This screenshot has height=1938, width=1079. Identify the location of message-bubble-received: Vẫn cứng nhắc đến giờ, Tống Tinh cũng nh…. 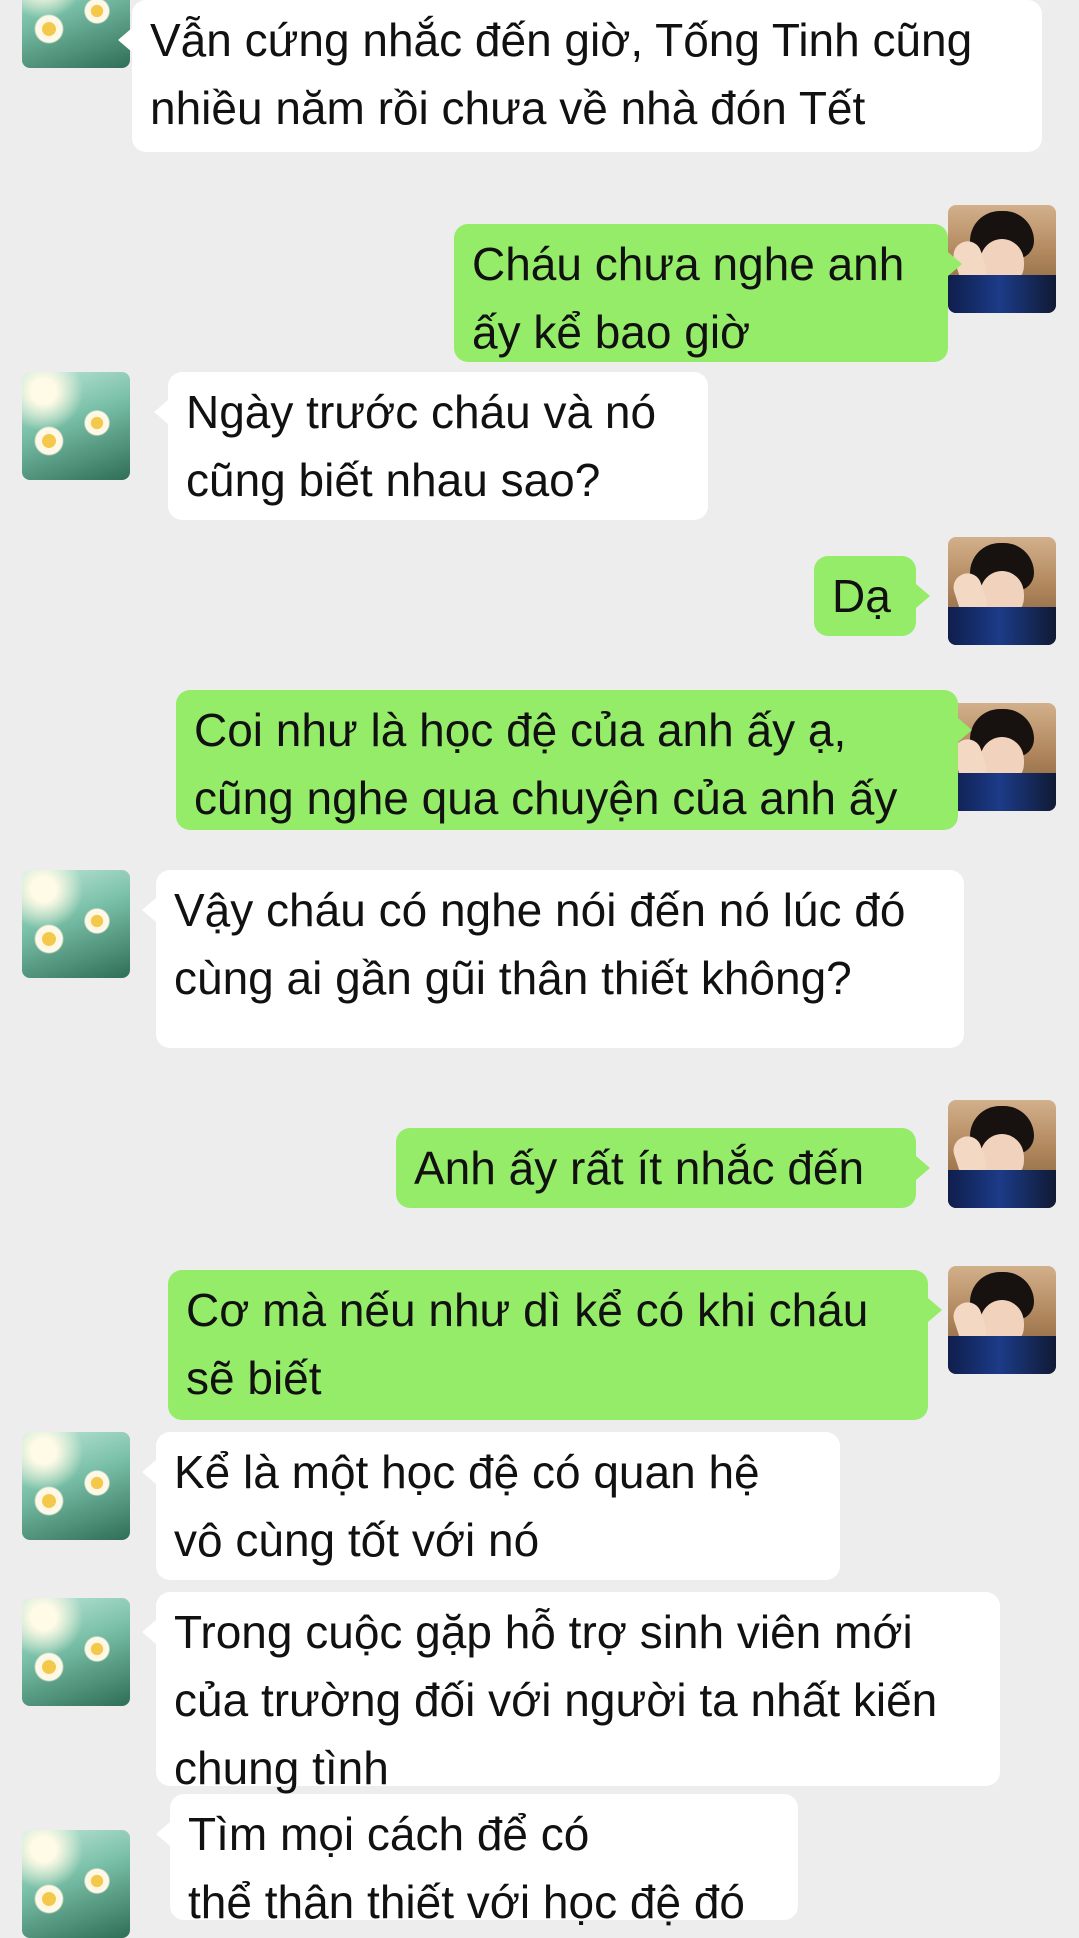
(580, 76).